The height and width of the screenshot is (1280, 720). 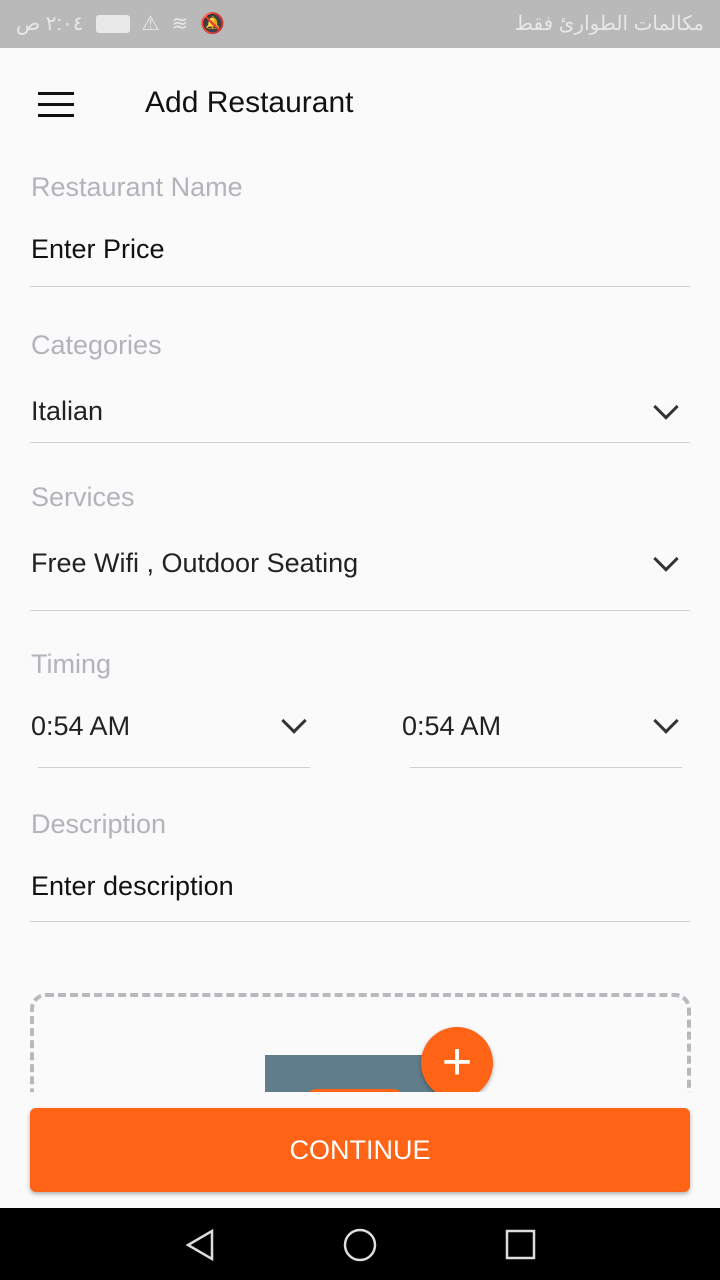 I want to click on timing-label: Timing, so click(x=71, y=664).